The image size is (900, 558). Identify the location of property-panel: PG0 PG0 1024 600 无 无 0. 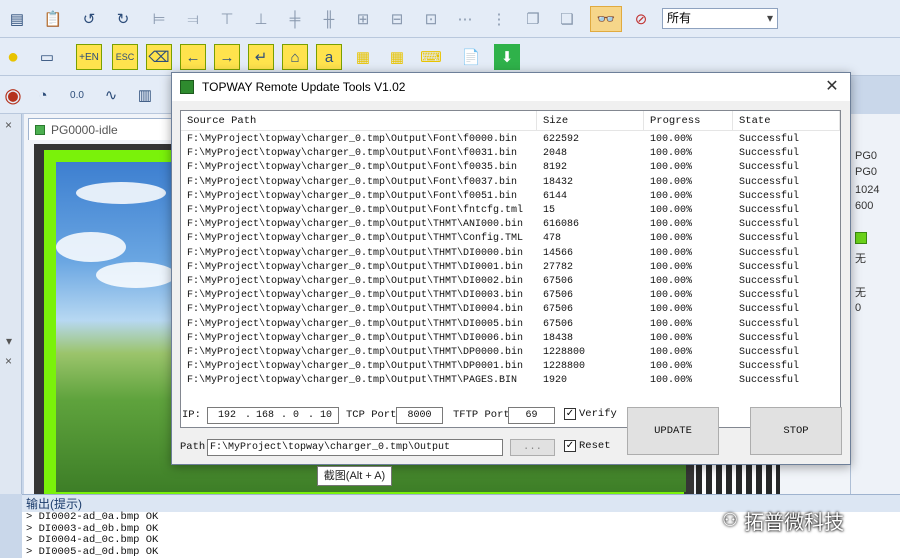
(875, 304).